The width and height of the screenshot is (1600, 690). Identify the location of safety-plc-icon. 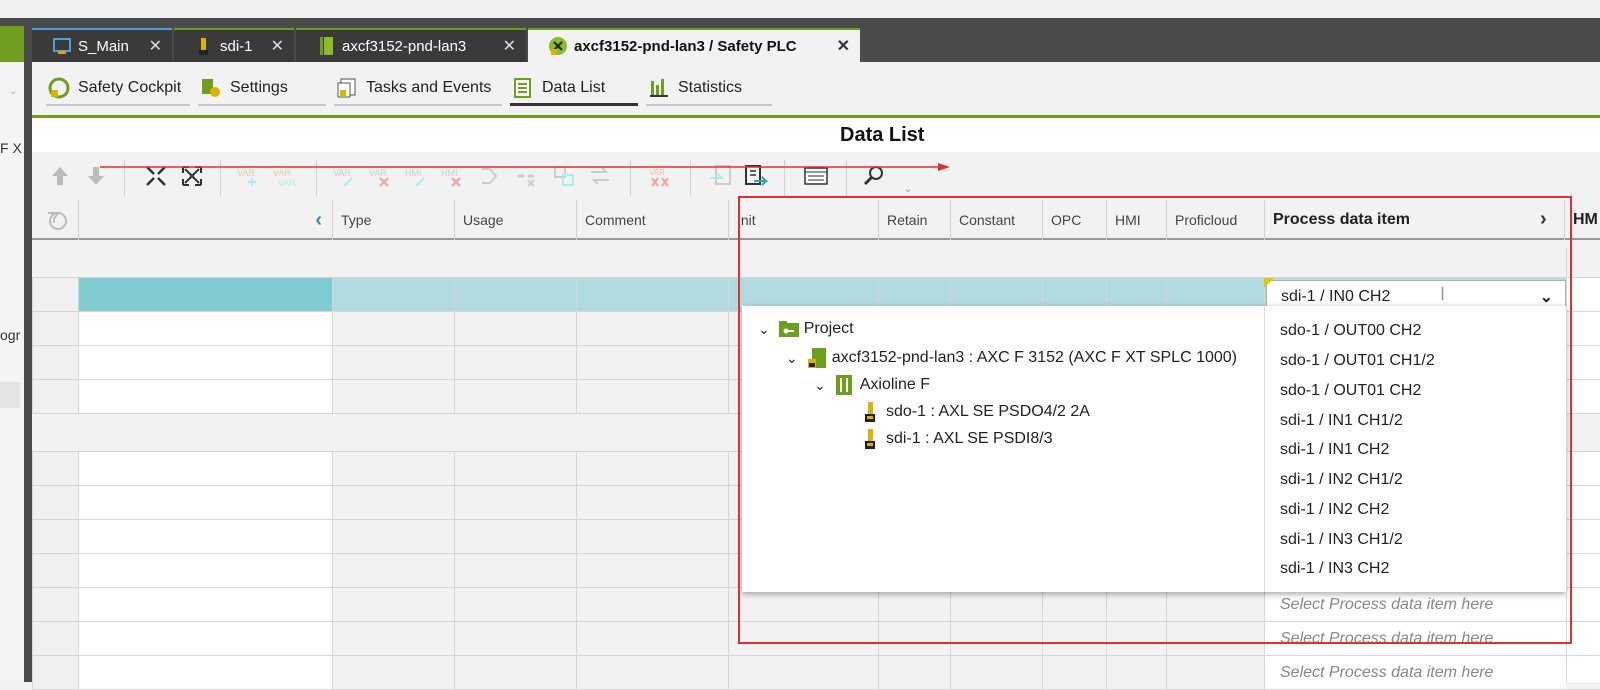
(558, 46).